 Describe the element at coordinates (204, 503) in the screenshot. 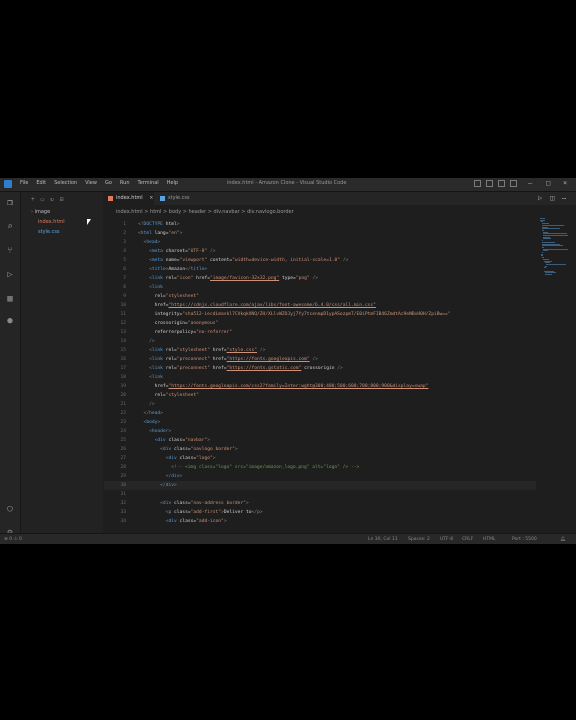

I see `code-text: <div class="nav-address border">` at that location.